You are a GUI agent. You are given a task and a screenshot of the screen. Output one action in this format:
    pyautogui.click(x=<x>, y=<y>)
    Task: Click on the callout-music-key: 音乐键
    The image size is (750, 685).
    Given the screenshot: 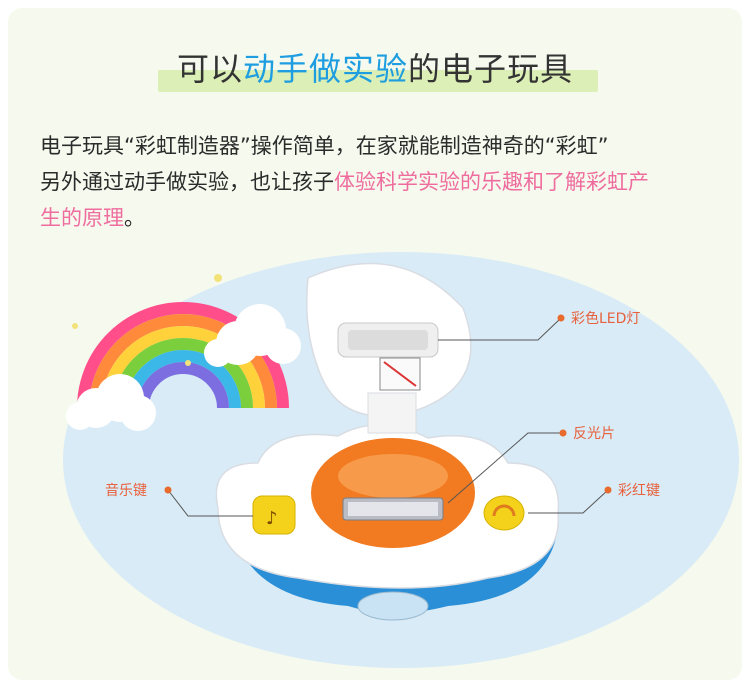 What is the action you would take?
    pyautogui.click(x=126, y=491)
    